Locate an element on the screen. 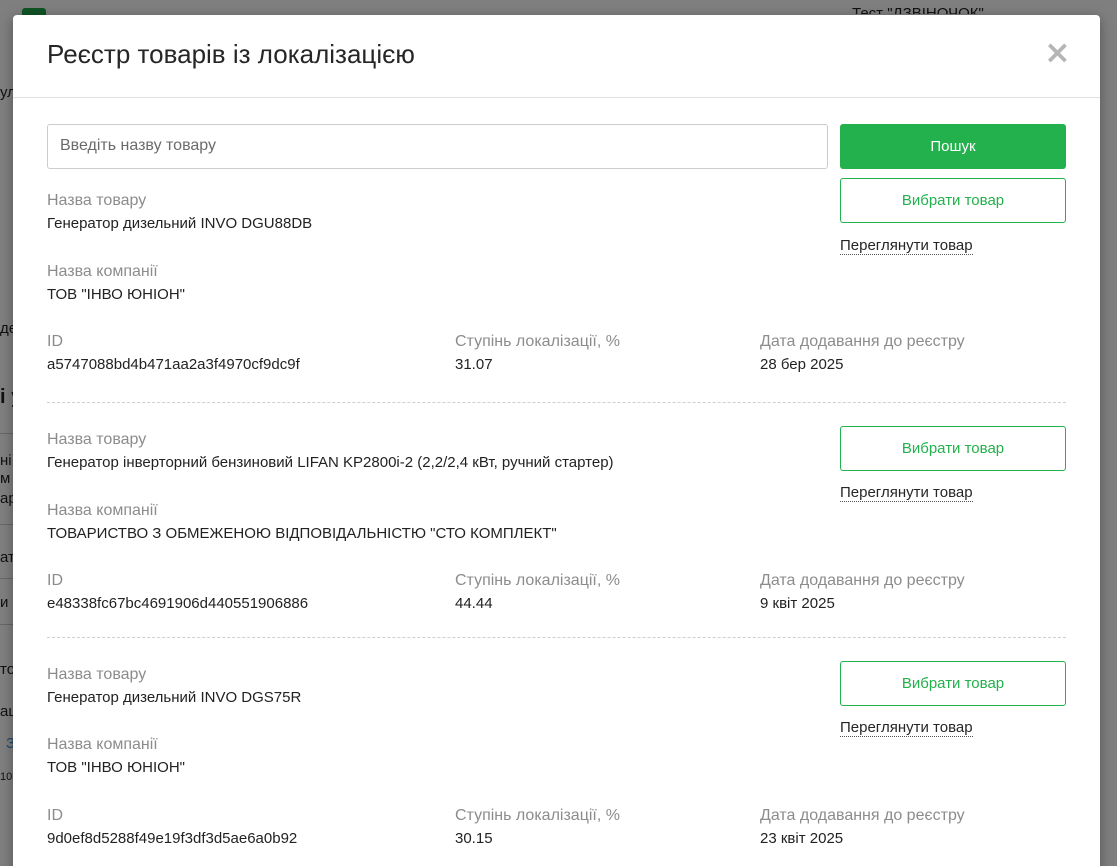 The image size is (1117, 866). close-icon: × is located at coordinates (1057, 52).